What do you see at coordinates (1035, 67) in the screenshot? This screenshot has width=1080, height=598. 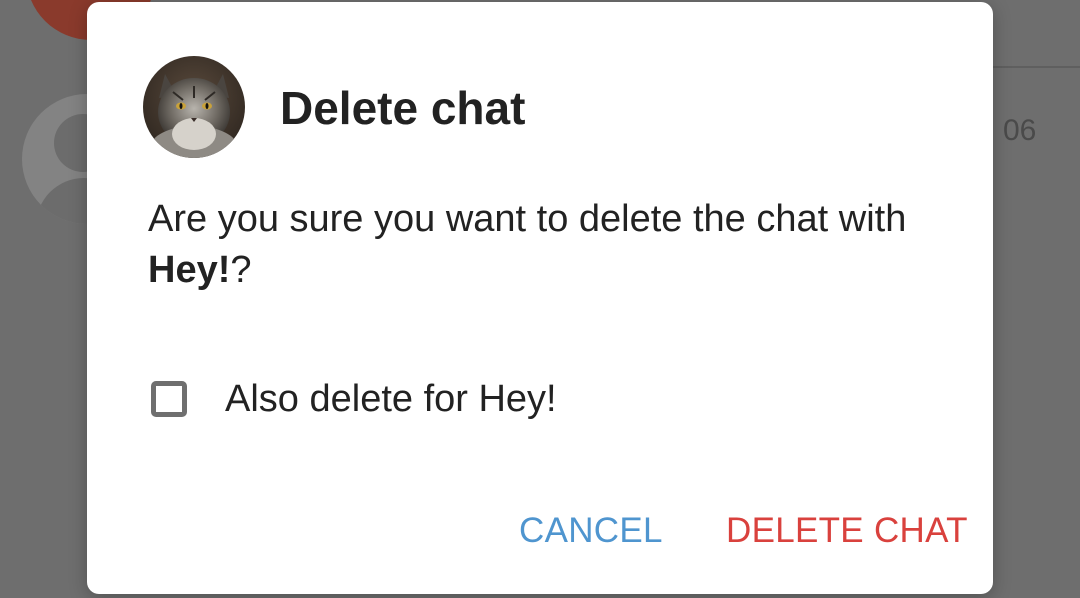 I see `background-divider` at bounding box center [1035, 67].